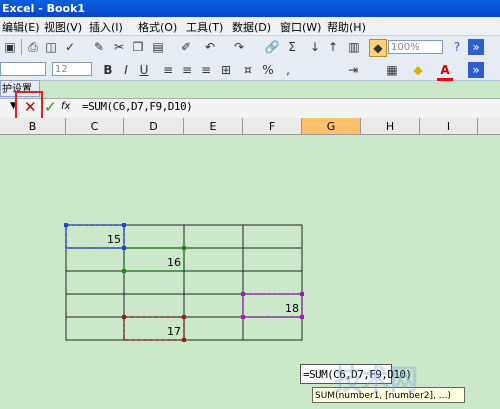 The width and height of the screenshot is (500, 409). What do you see at coordinates (333, 47) in the screenshot?
I see `sort-desc-icon: ↑` at bounding box center [333, 47].